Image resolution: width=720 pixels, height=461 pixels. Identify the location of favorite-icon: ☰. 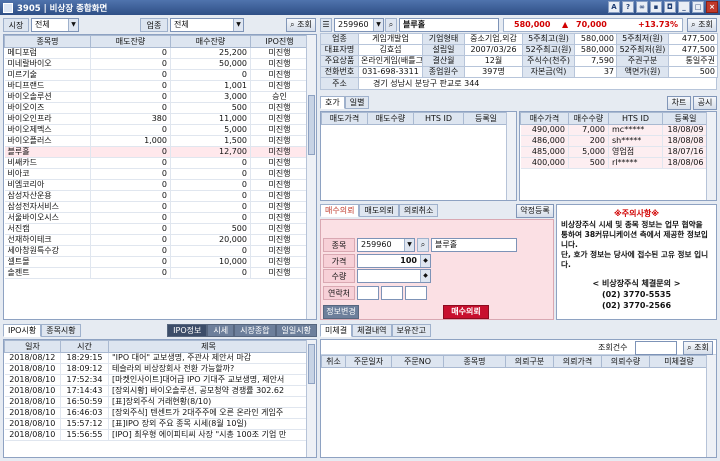
(326, 25).